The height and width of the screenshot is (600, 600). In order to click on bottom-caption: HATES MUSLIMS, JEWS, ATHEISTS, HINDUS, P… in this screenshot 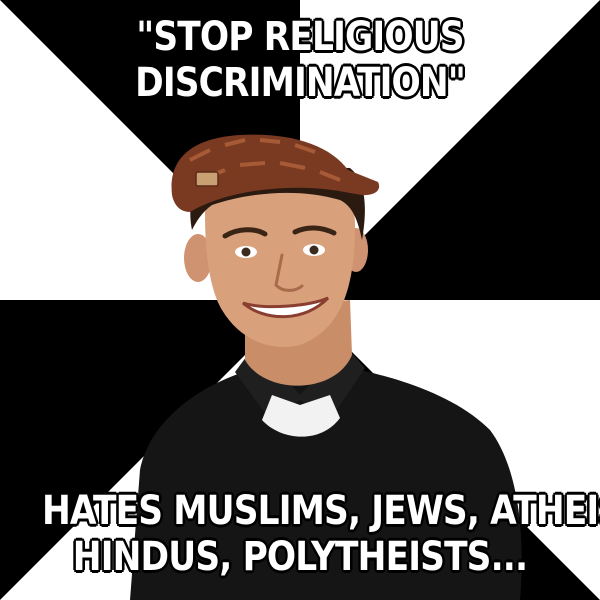, I will do `click(321, 534)`.